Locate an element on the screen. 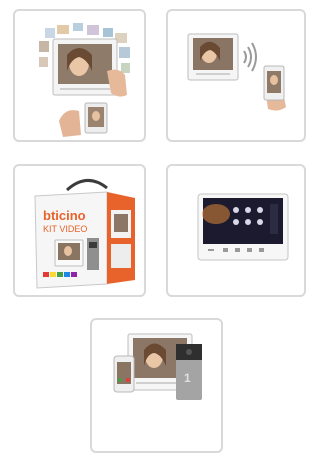  monitor-and-phone-collage-icon is located at coordinates (84, 80).